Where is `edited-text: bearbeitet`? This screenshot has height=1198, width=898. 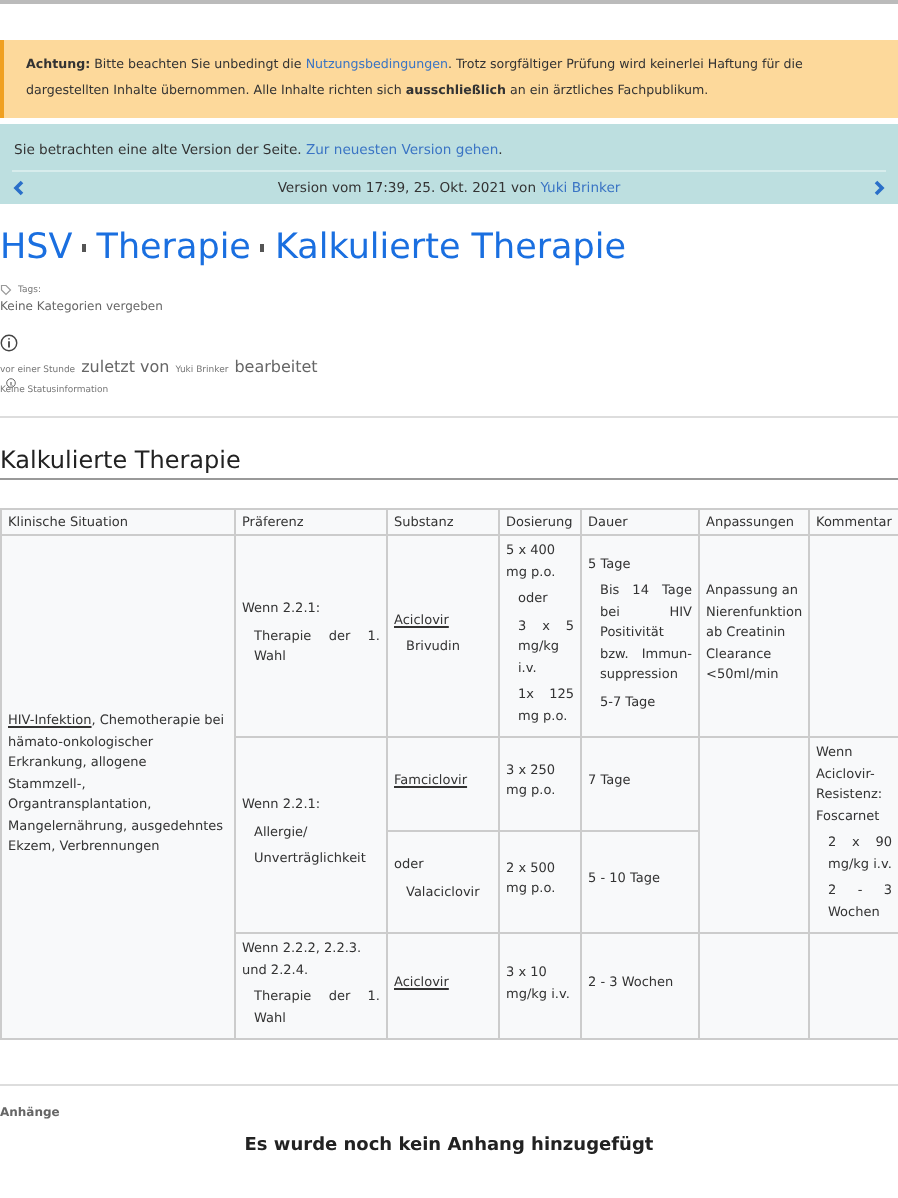 edited-text: bearbeitet is located at coordinates (276, 367).